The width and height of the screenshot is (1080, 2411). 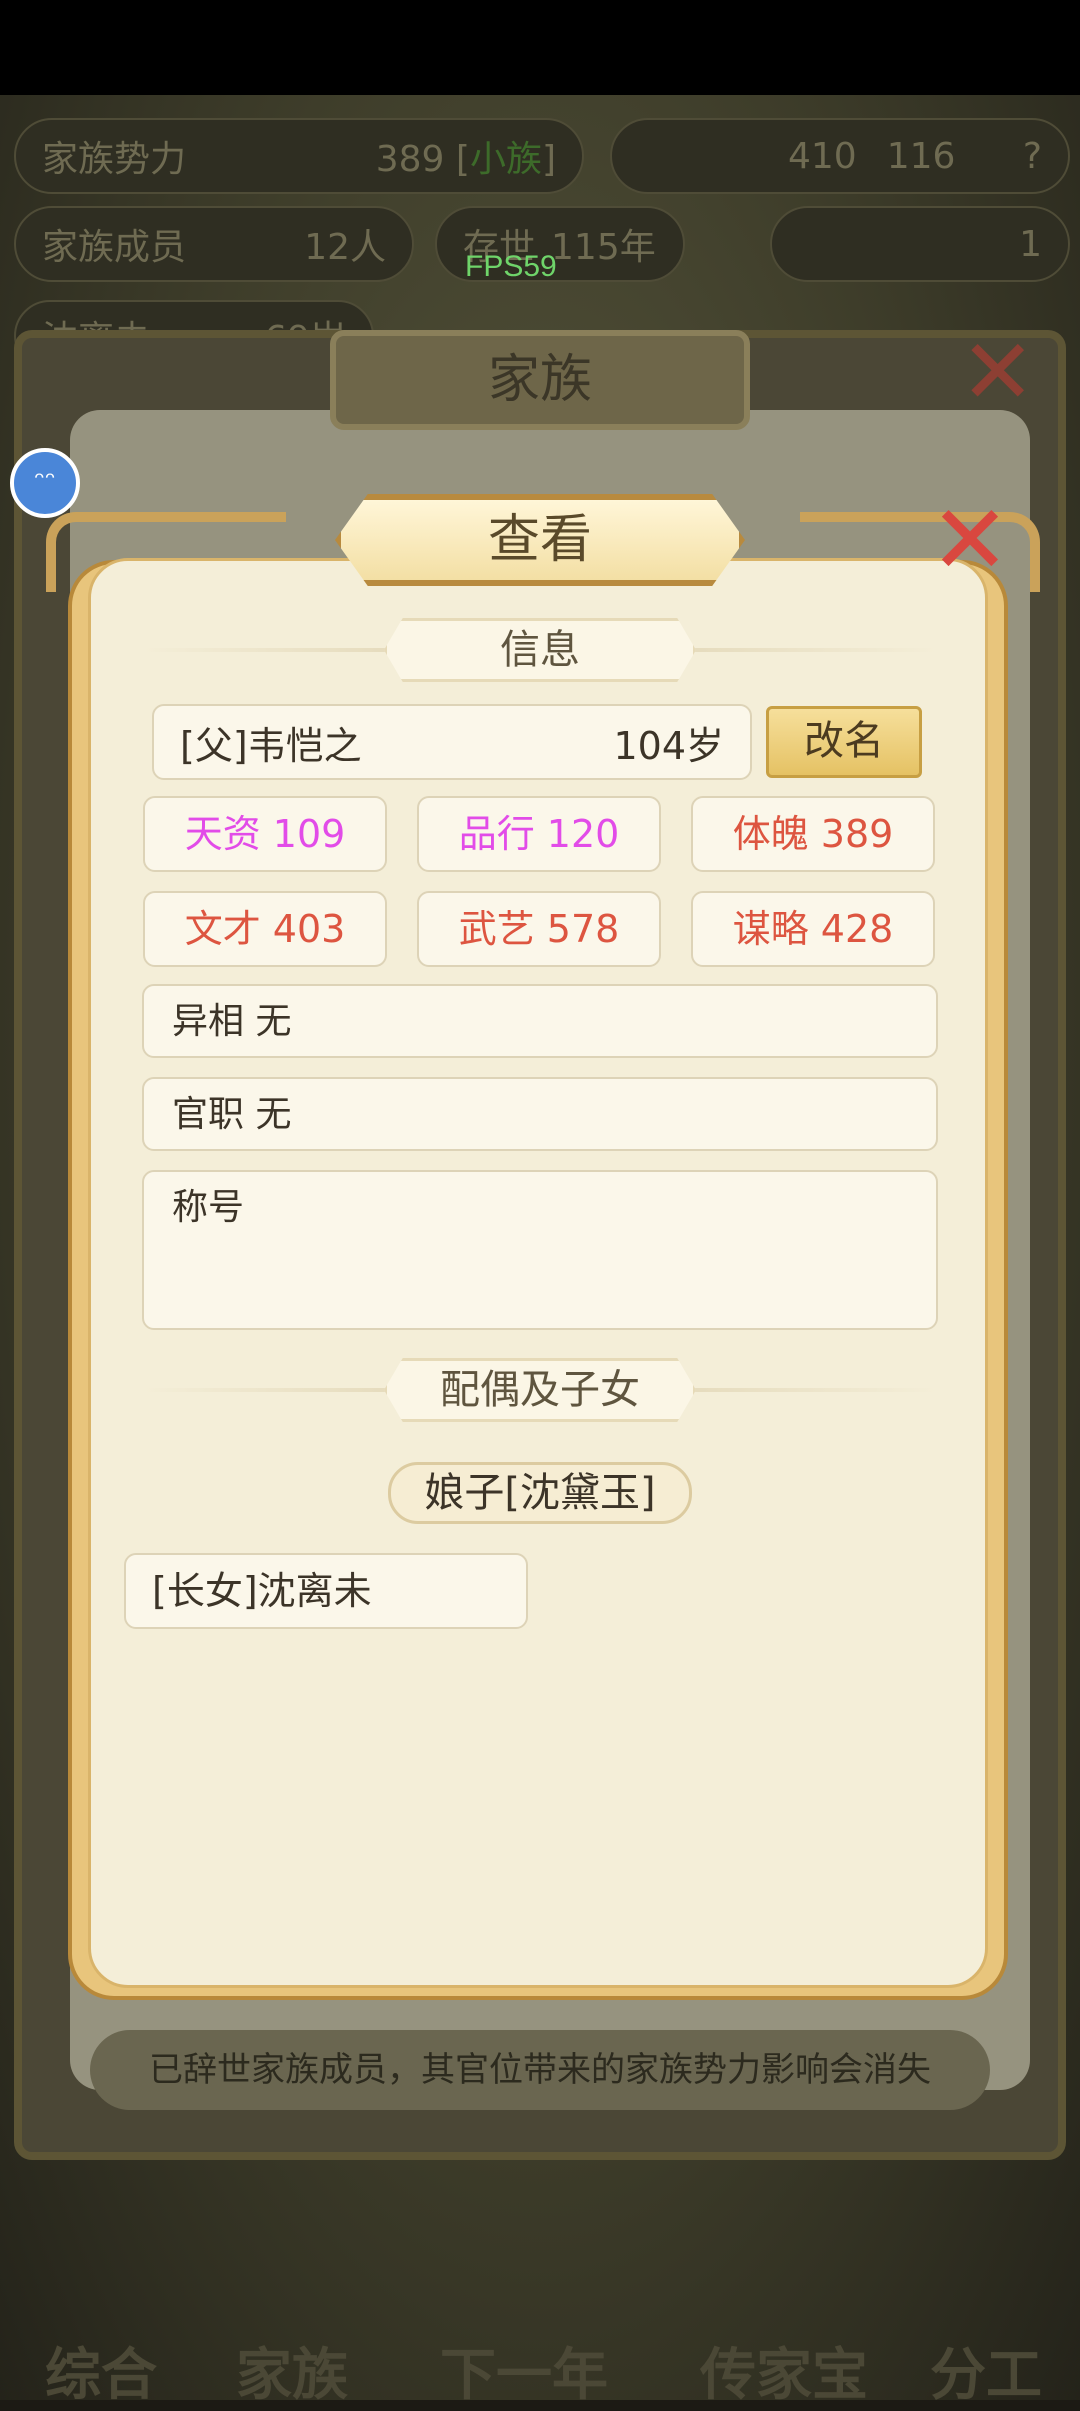 What do you see at coordinates (540, 1390) in the screenshot?
I see `family-section-label: 配偶及子女` at bounding box center [540, 1390].